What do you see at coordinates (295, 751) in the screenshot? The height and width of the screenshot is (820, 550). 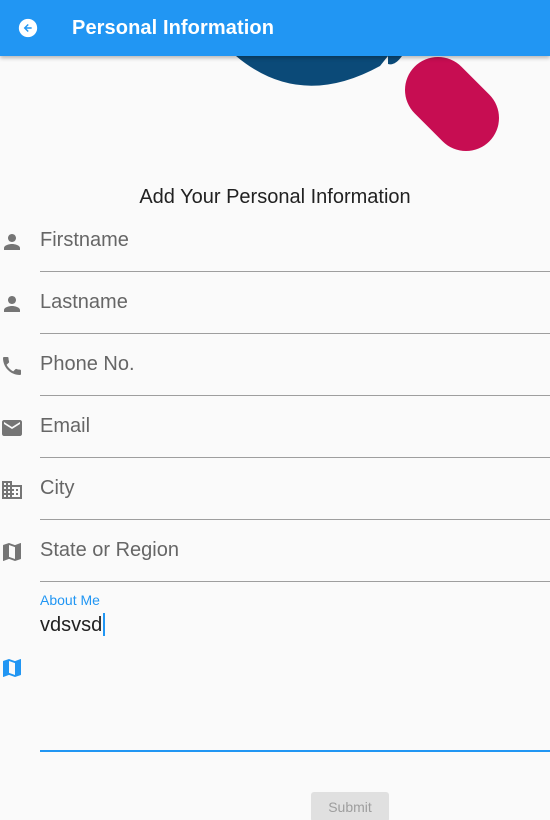 I see `about-me-underline` at bounding box center [295, 751].